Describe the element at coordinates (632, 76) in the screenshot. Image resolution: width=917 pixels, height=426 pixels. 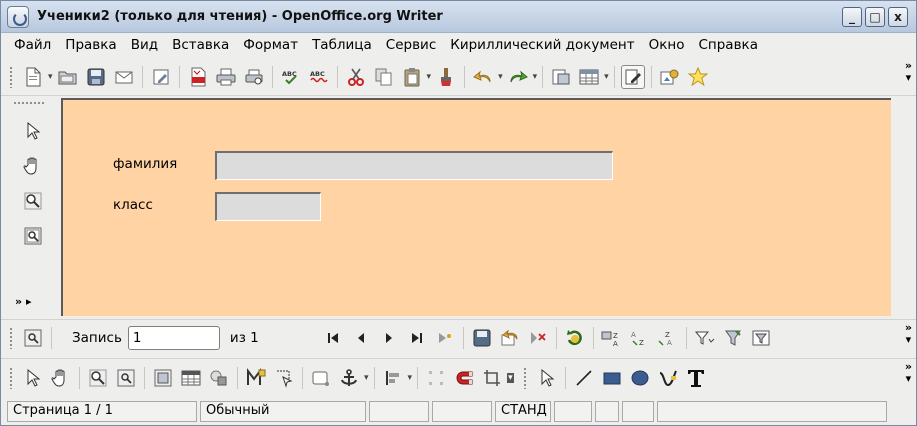
I see `draw-functions-icon` at that location.